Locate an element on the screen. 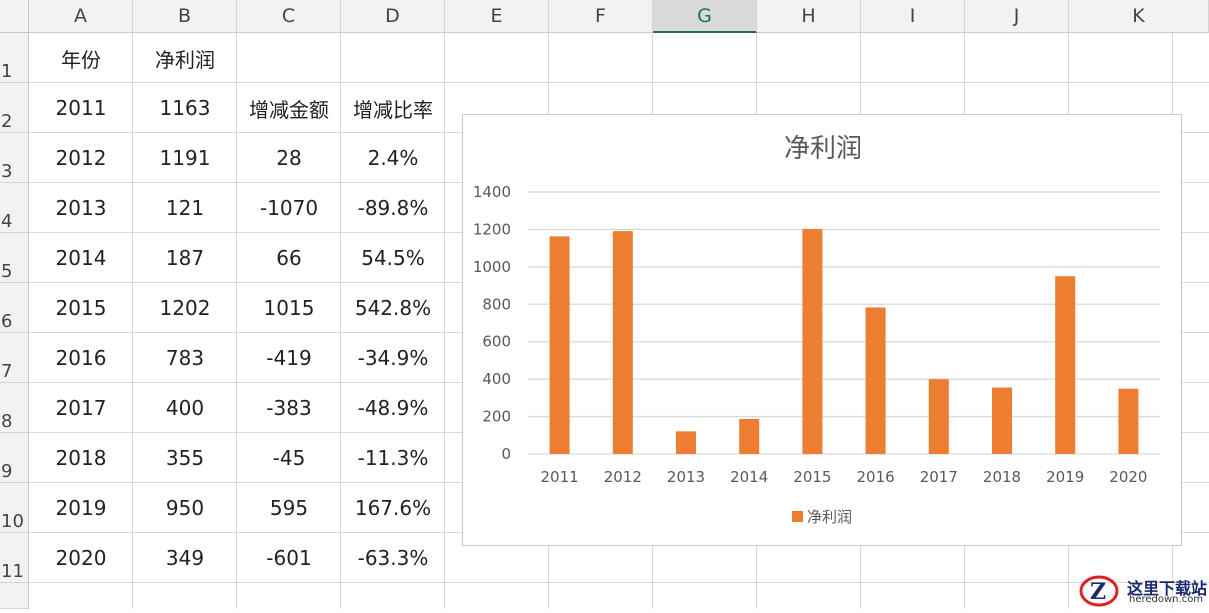 The image size is (1209, 613). x-tick-label: 2011 is located at coordinates (560, 477).